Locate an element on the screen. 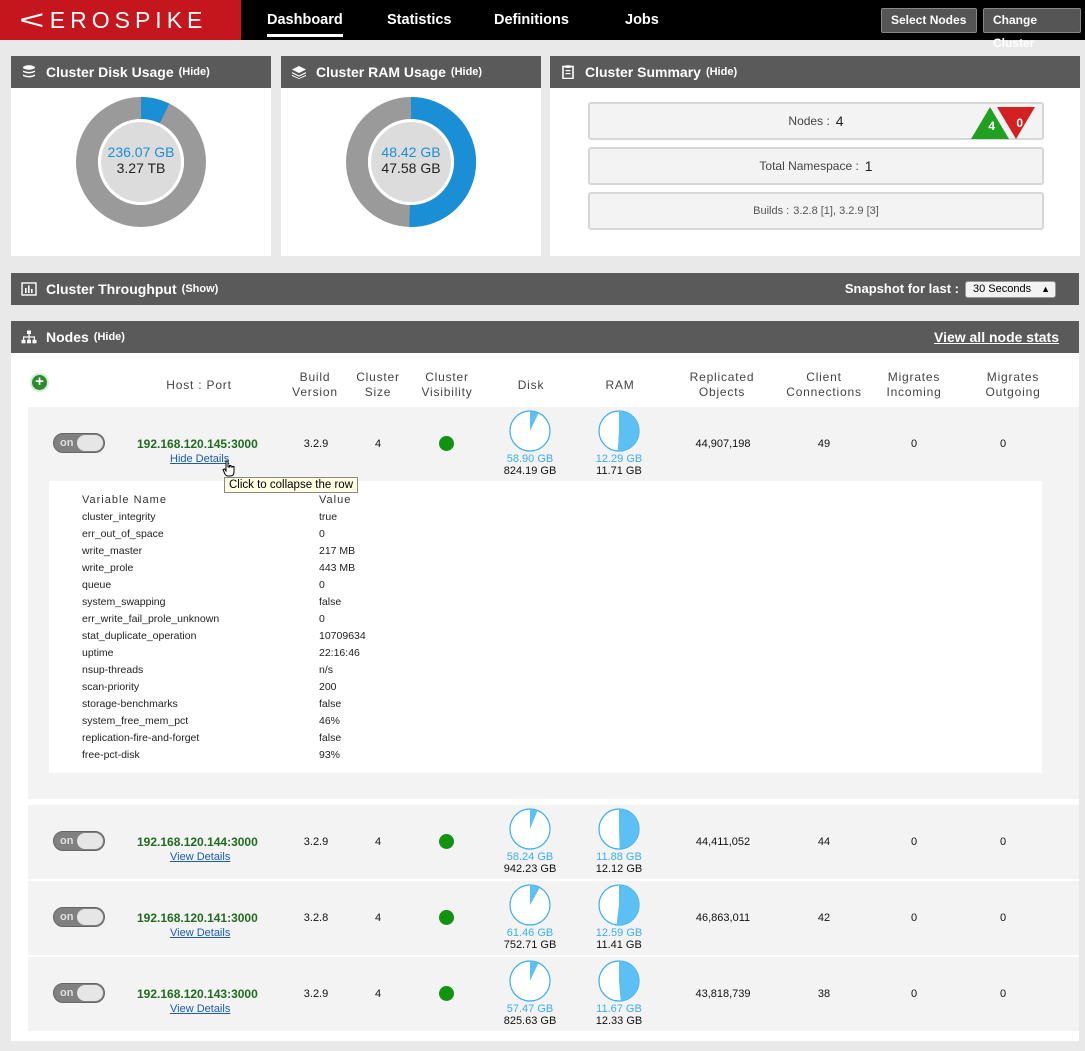  show-toggle: (Show) is located at coordinates (200, 289).